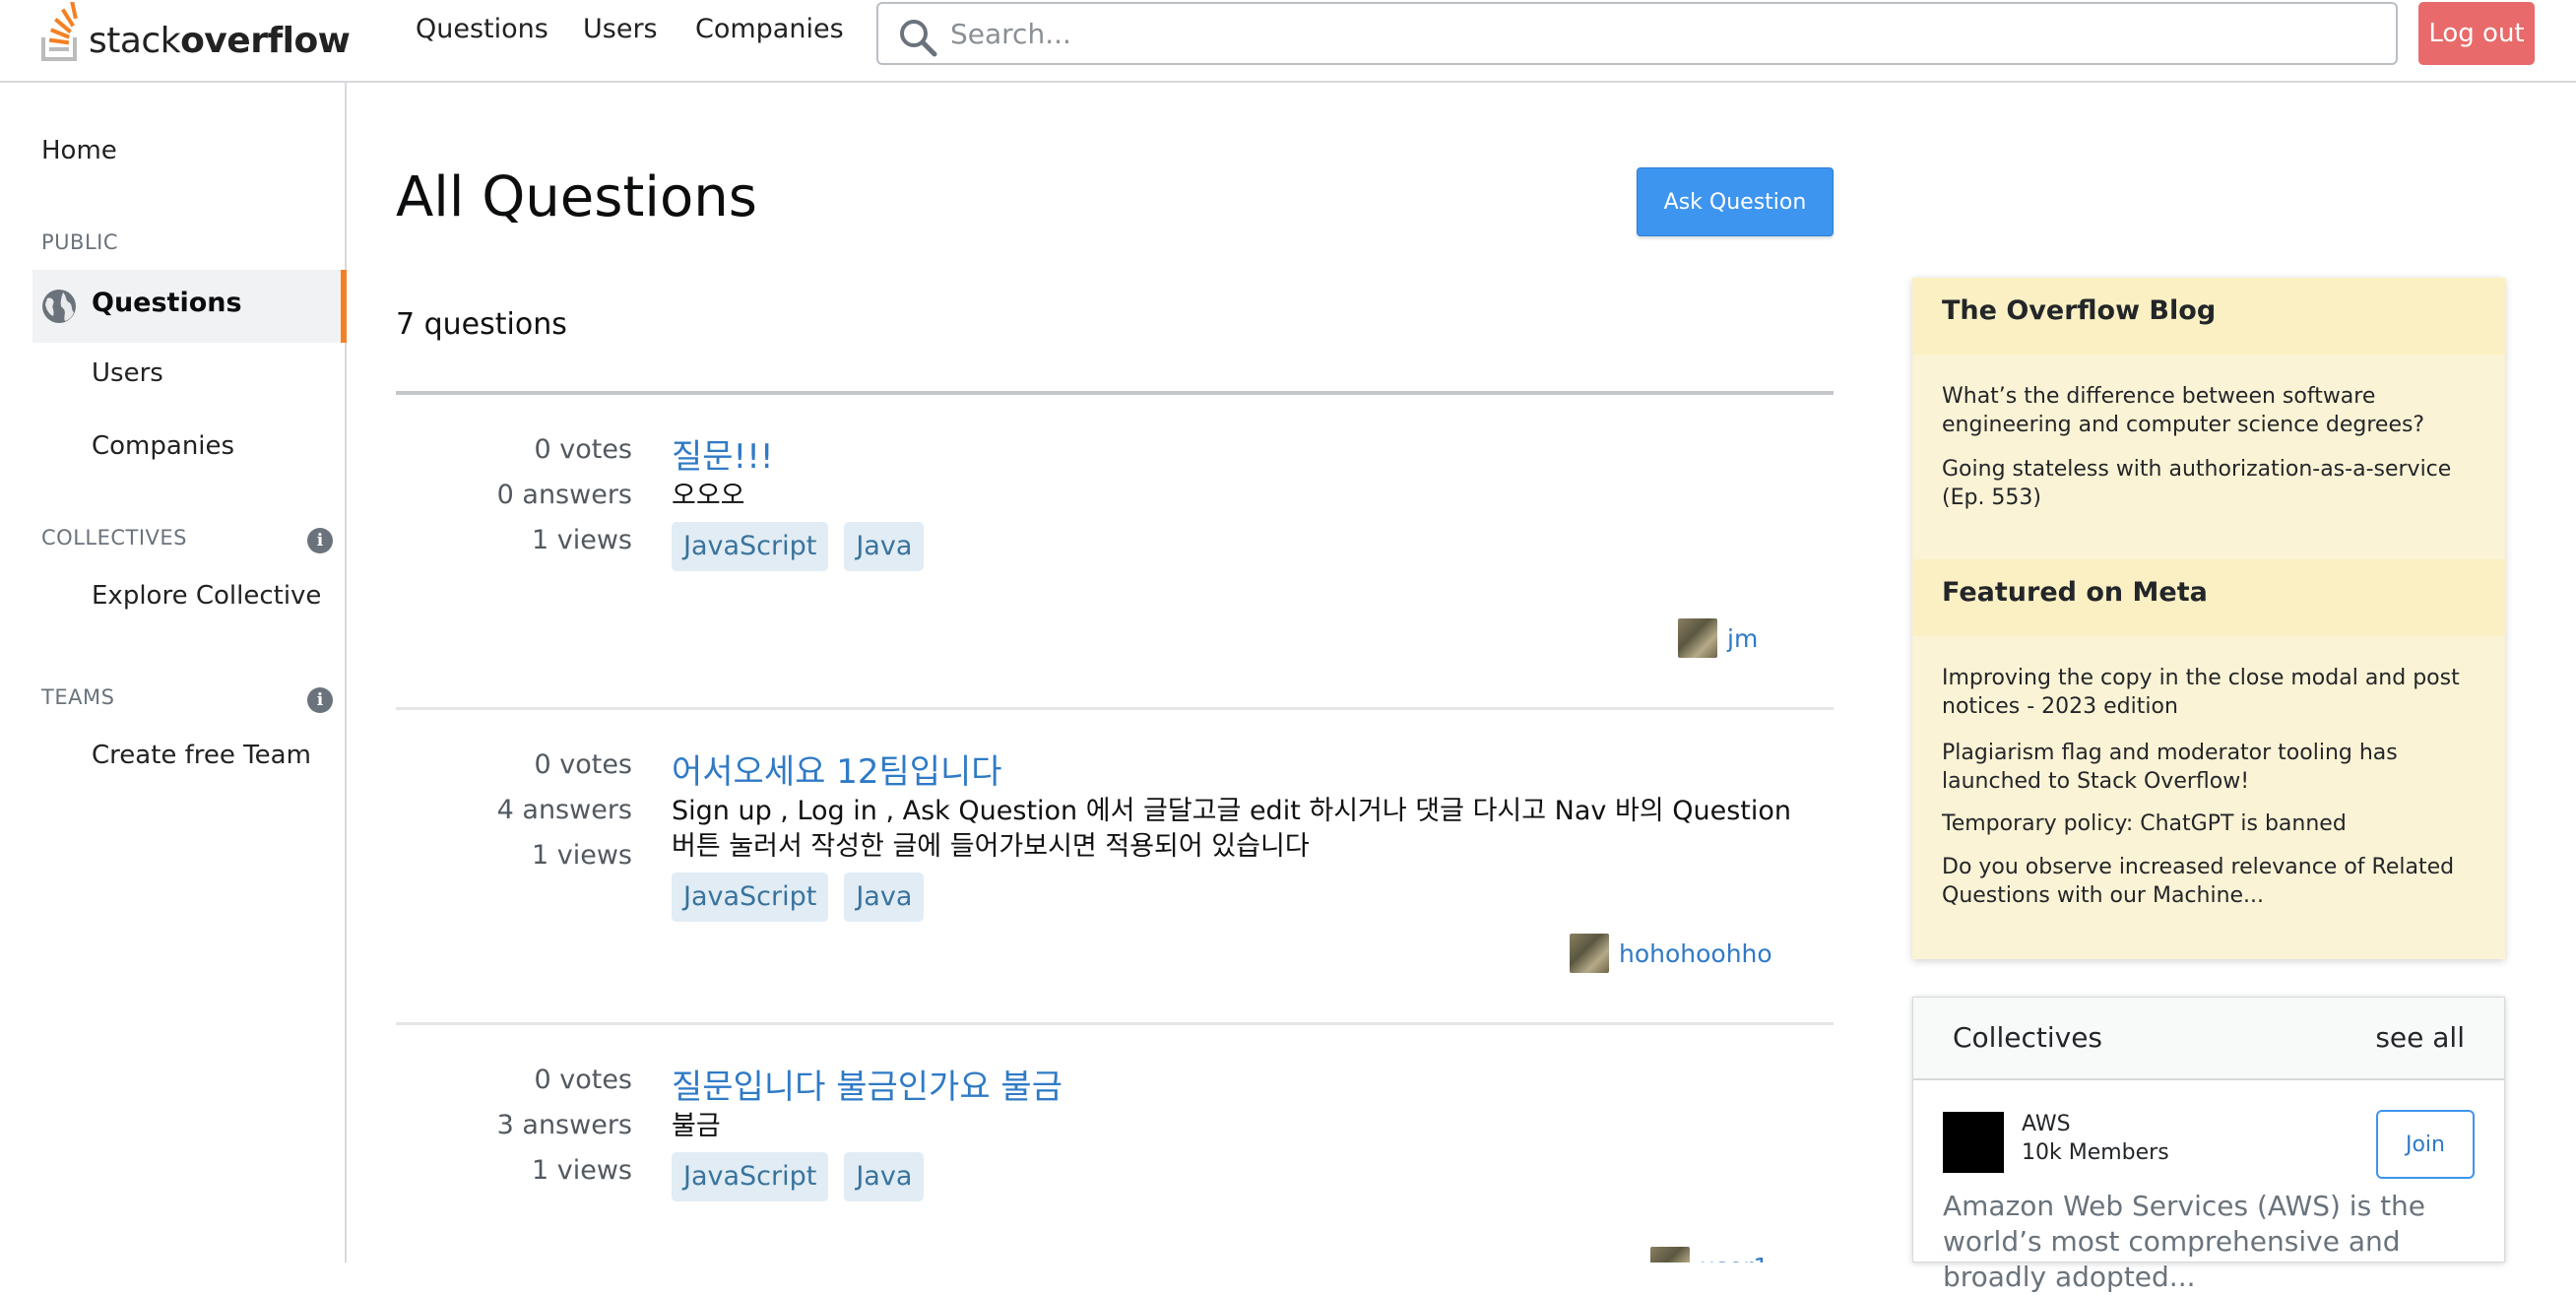  Describe the element at coordinates (1735, 201) in the screenshot. I see `ask-question-button: Ask Question` at that location.